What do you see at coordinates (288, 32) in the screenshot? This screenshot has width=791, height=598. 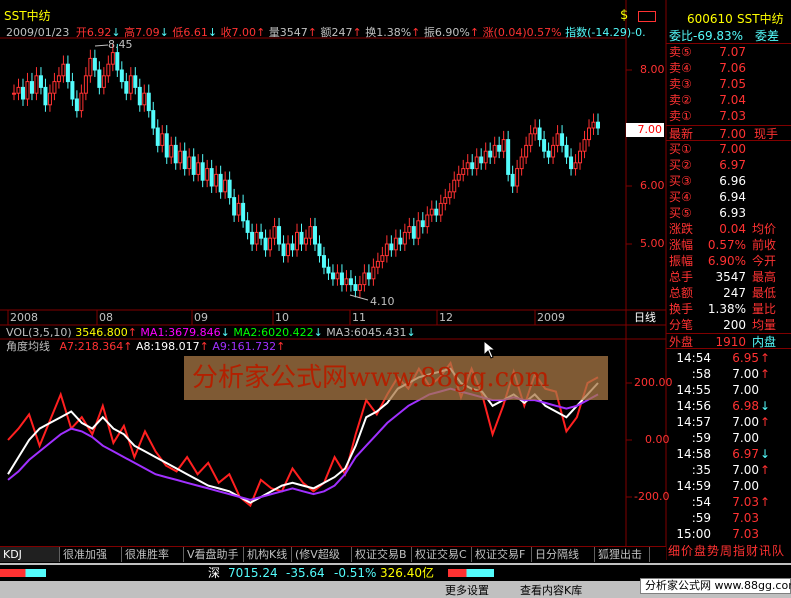 I see `info-vol: 量3547` at bounding box center [288, 32].